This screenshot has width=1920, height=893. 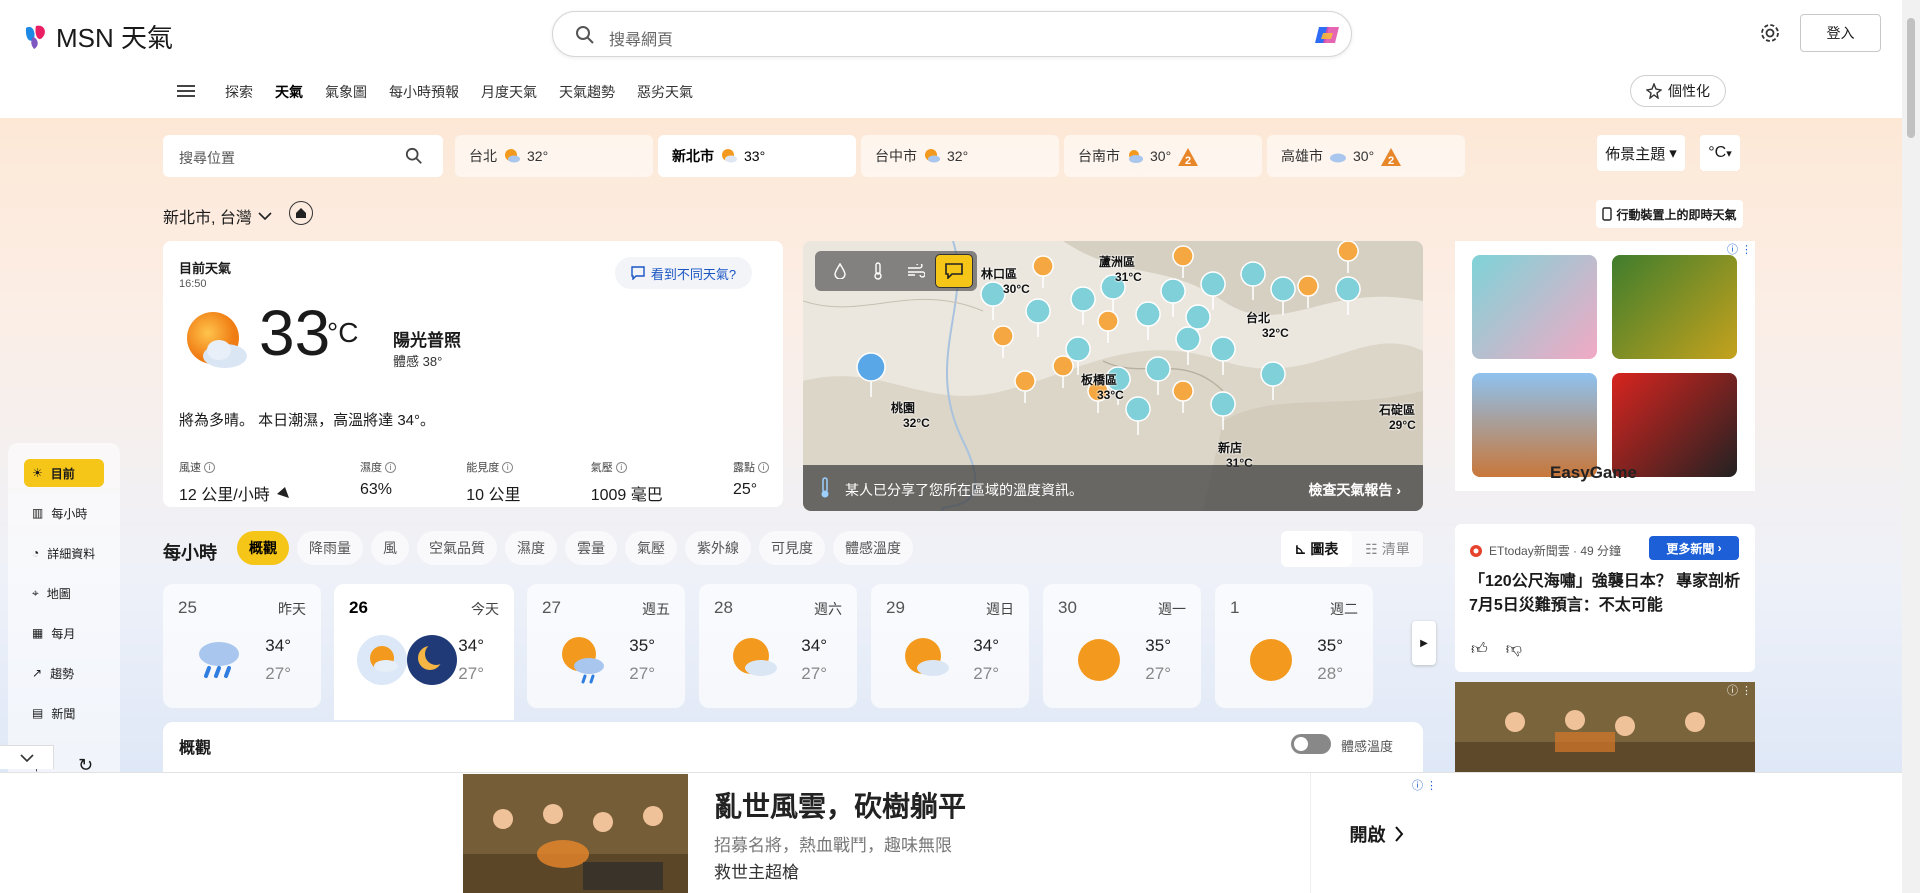 What do you see at coordinates (1424, 643) in the screenshot?
I see `next-days-button: ▶` at bounding box center [1424, 643].